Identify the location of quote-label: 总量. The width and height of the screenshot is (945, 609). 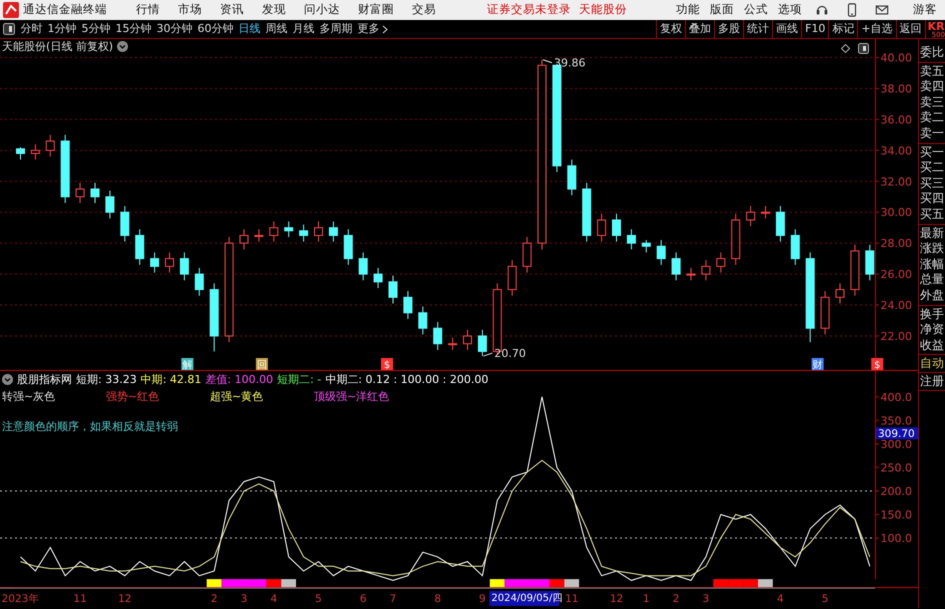
(932, 280).